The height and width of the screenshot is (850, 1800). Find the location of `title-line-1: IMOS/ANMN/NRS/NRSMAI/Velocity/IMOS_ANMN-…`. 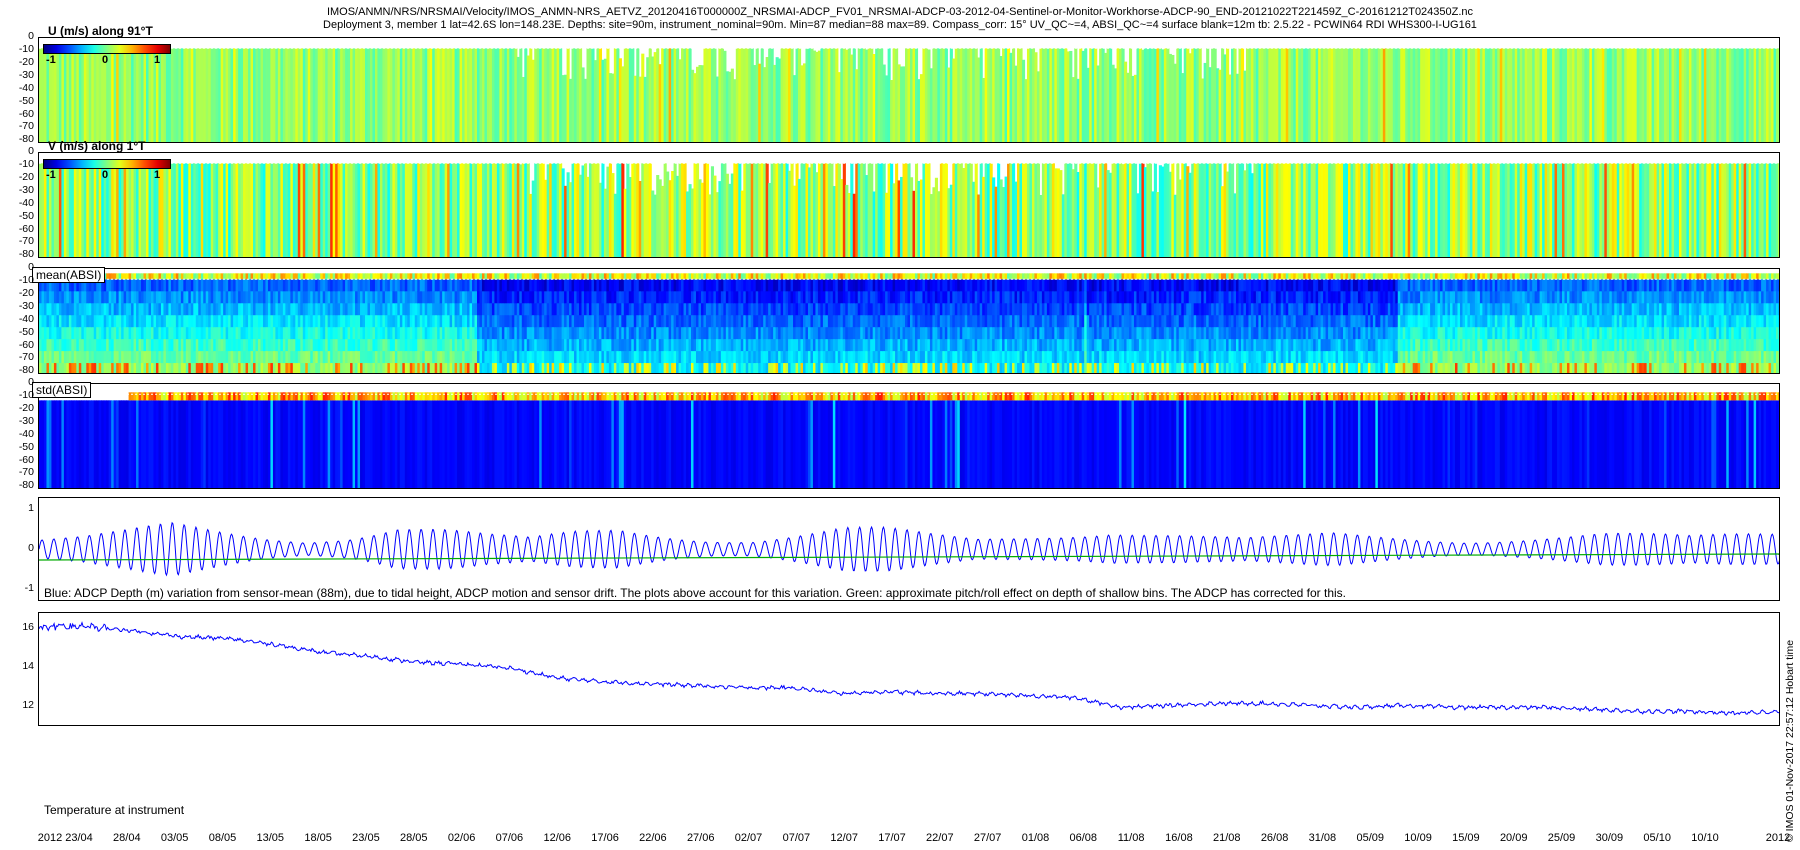

title-line-1: IMOS/ANMN/NRS/NRSMAI/Velocity/IMOS_ANMN-… is located at coordinates (900, 12).